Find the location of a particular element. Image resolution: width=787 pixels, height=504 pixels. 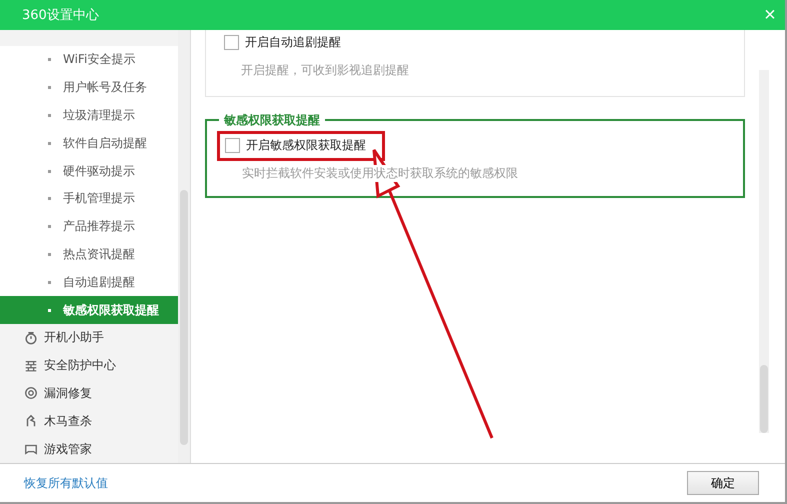

gamepad-icon is located at coordinates (31, 449).